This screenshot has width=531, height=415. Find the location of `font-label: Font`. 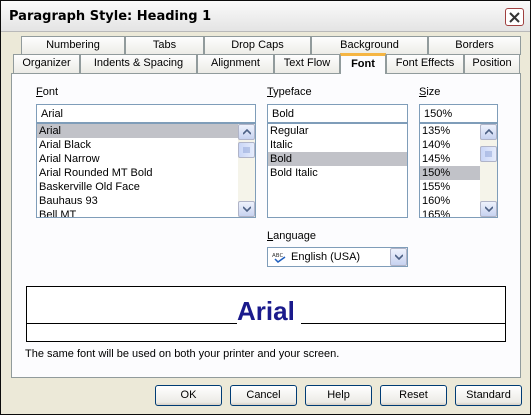

font-label: Font is located at coordinates (47, 92).